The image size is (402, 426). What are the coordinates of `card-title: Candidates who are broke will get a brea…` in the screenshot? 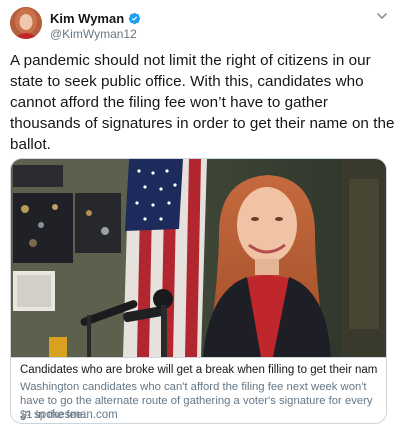 It's located at (199, 370).